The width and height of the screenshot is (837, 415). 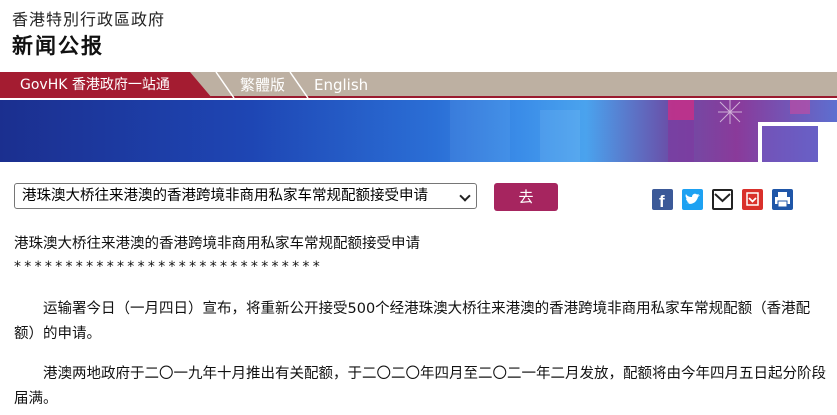 I want to click on svg-text: f, so click(x=662, y=201).